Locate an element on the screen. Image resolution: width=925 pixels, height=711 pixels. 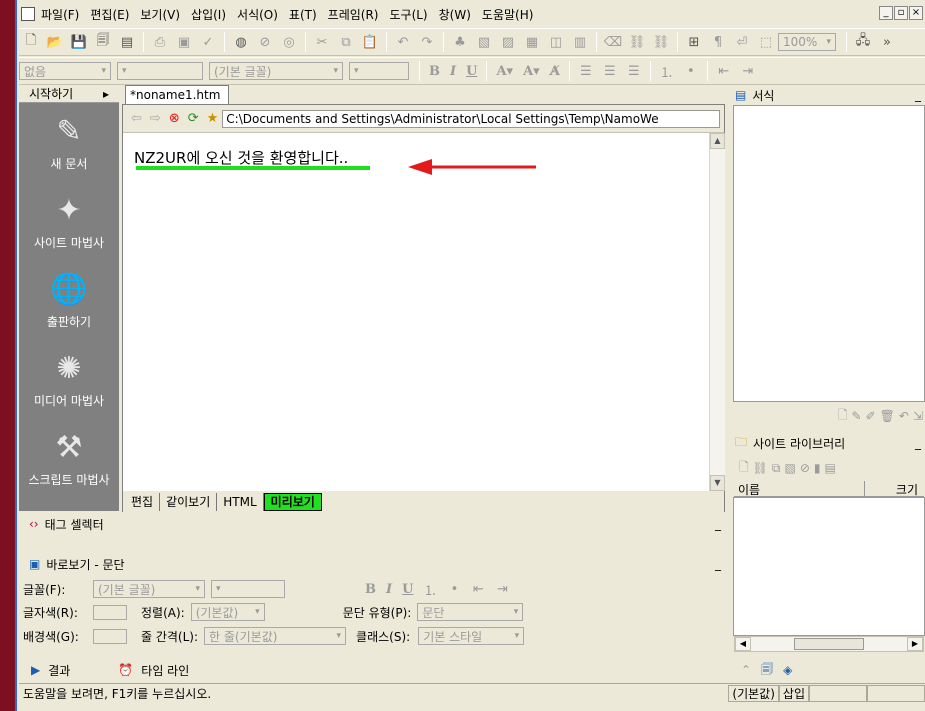
align-left-icon: ☰ is located at coordinates (586, 71).